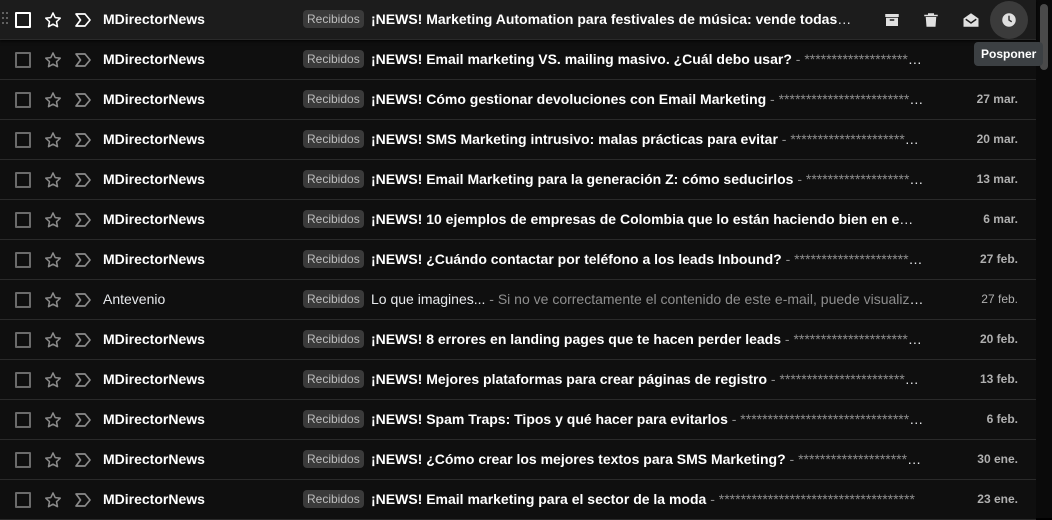 The width and height of the screenshot is (1052, 520). I want to click on email-date: 6 mar., so click(1000, 219).